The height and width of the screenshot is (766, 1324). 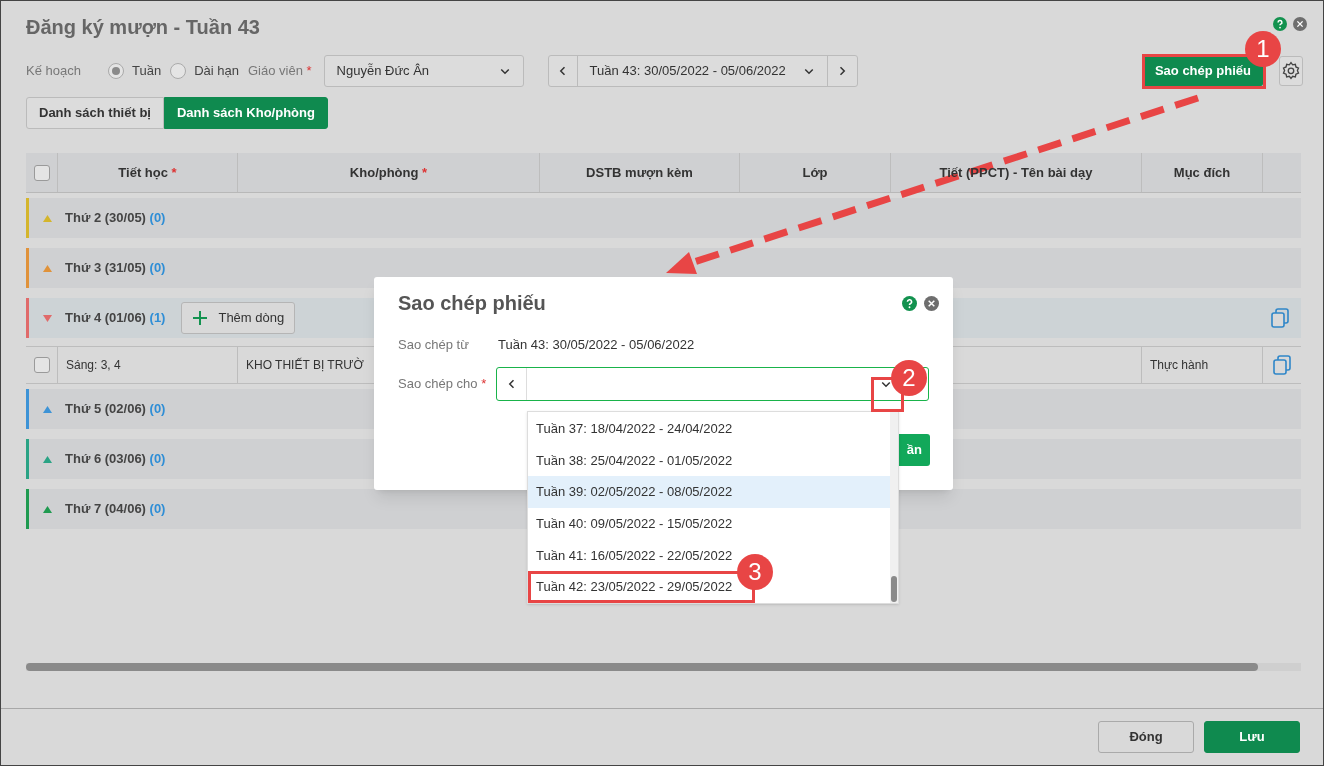 What do you see at coordinates (143, 27) in the screenshot?
I see `window-title: Đăng ký mượn - Tuần 43` at bounding box center [143, 27].